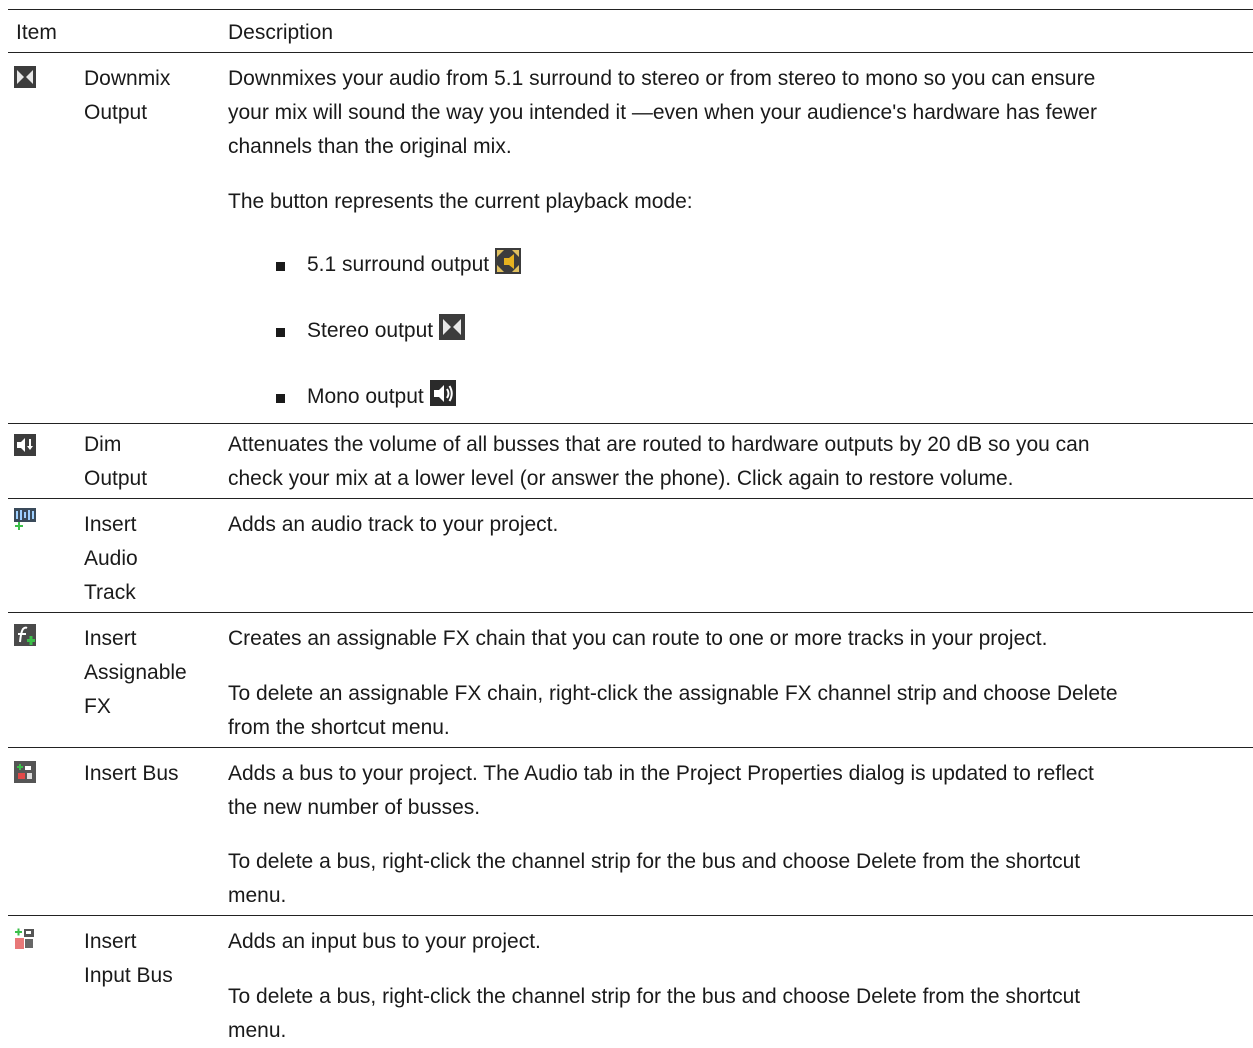 The height and width of the screenshot is (1048, 1253). Describe the element at coordinates (365, 396) in the screenshot. I see `bullet-text: Mono output` at that location.